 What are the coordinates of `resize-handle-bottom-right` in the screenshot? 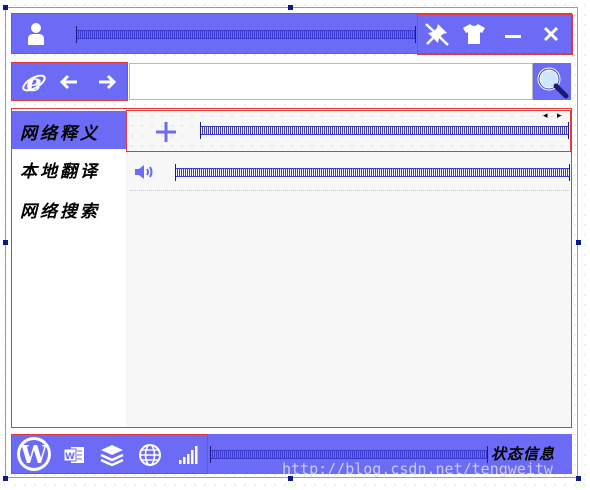 It's located at (578, 478).